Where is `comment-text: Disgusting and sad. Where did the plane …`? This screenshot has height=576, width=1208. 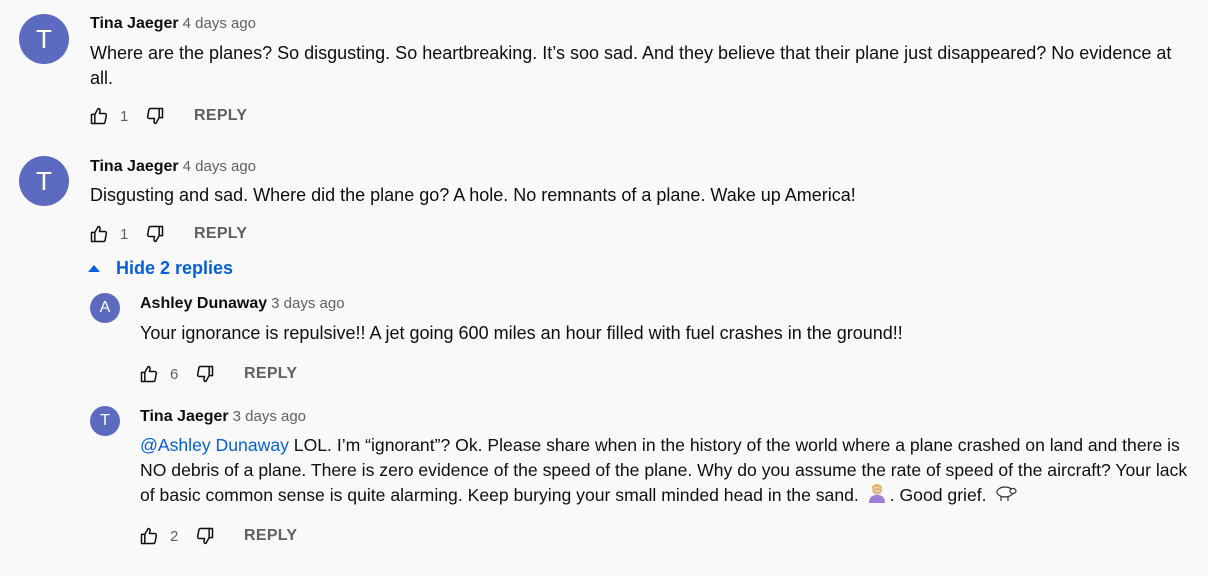
comment-text: Disgusting and sad. Where did the plane … is located at coordinates (473, 195).